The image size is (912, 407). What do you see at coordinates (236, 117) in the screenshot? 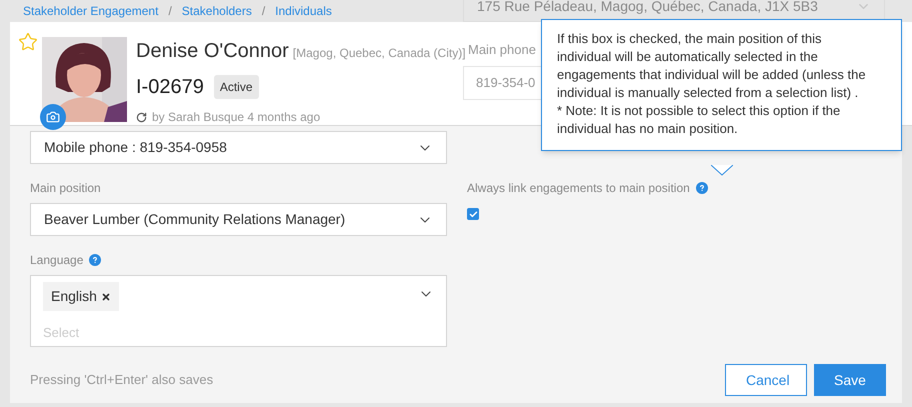
I see `updated-text: by Sarah Busque 4 months ago` at bounding box center [236, 117].